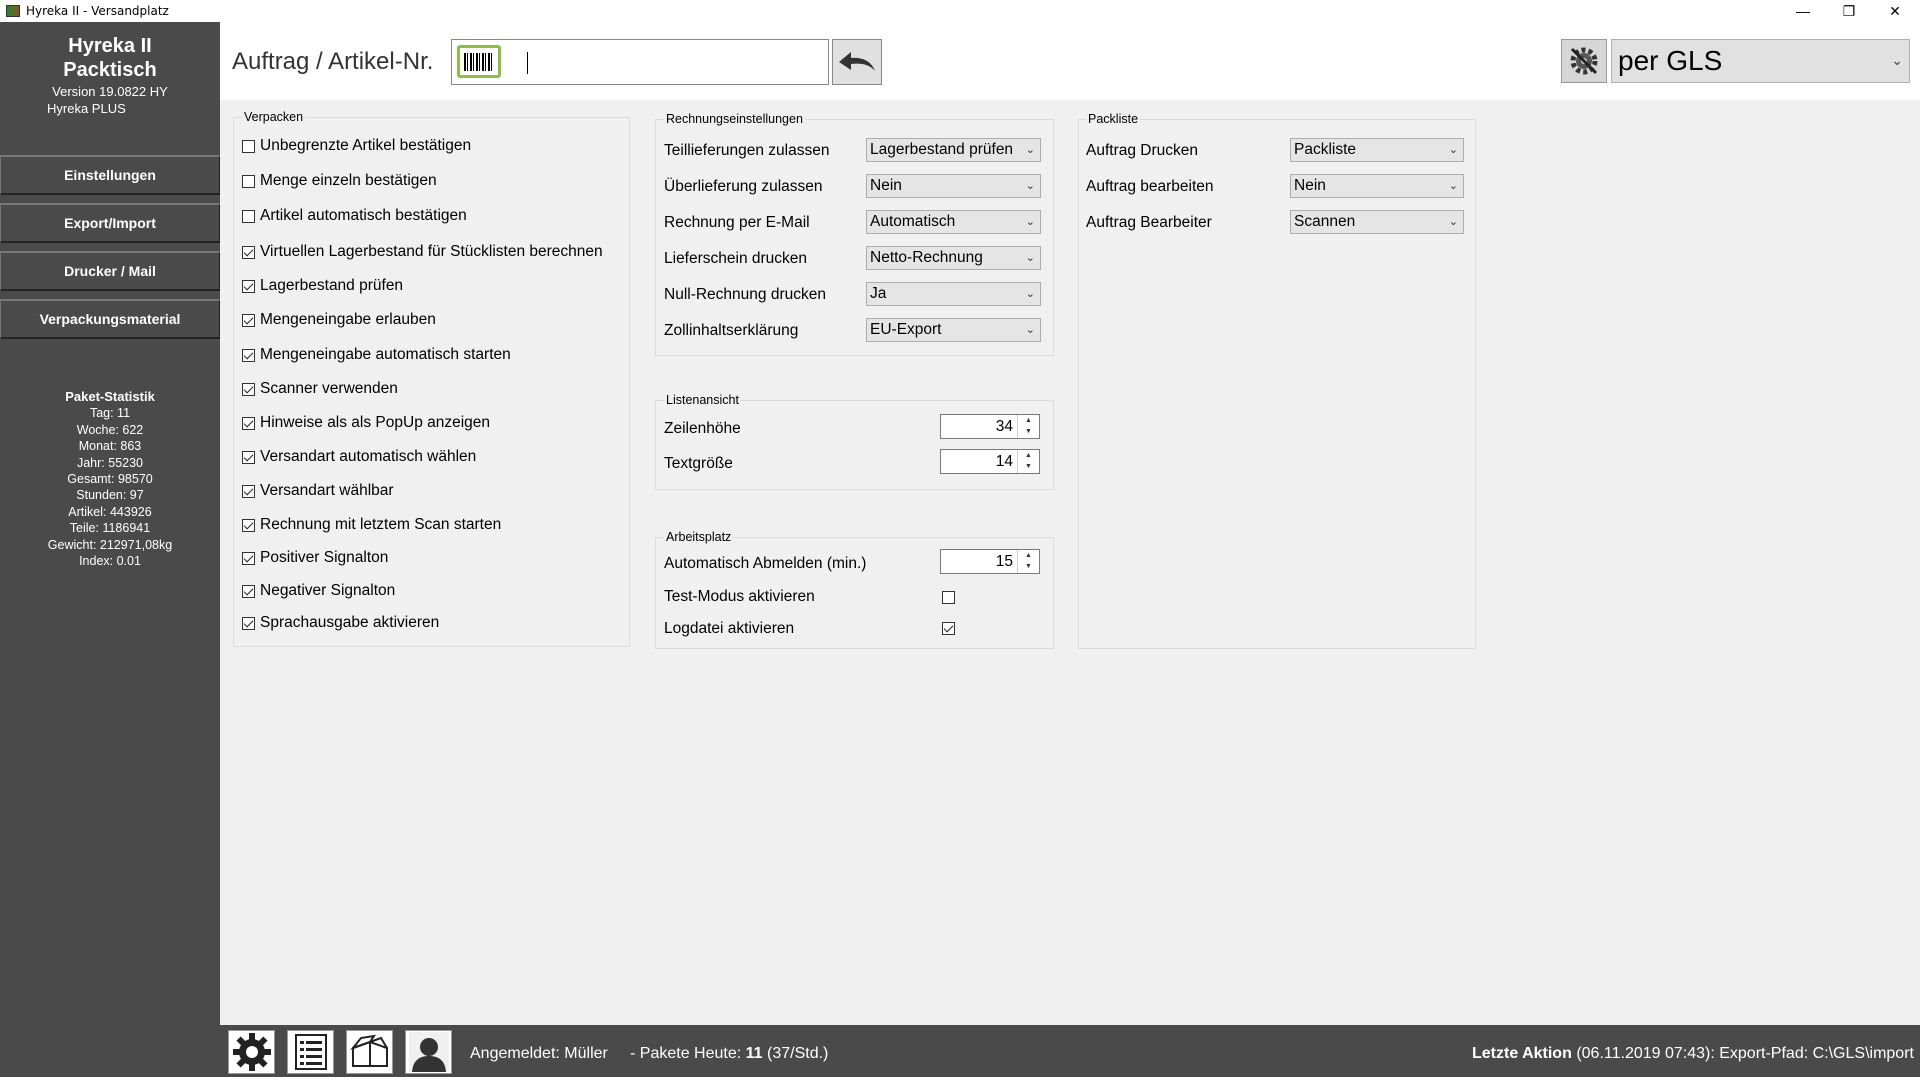 The height and width of the screenshot is (1080, 1920). Describe the element at coordinates (913, 221) in the screenshot. I see `invoice-setting-value: Automatisch` at that location.